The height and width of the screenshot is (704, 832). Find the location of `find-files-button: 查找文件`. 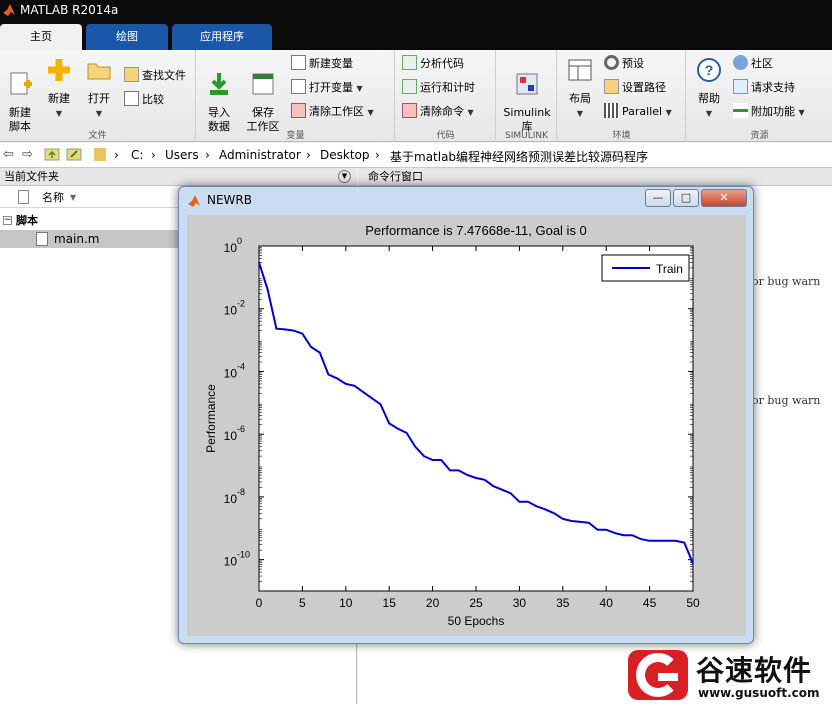

find-files-button: 查找文件 is located at coordinates (155, 76).